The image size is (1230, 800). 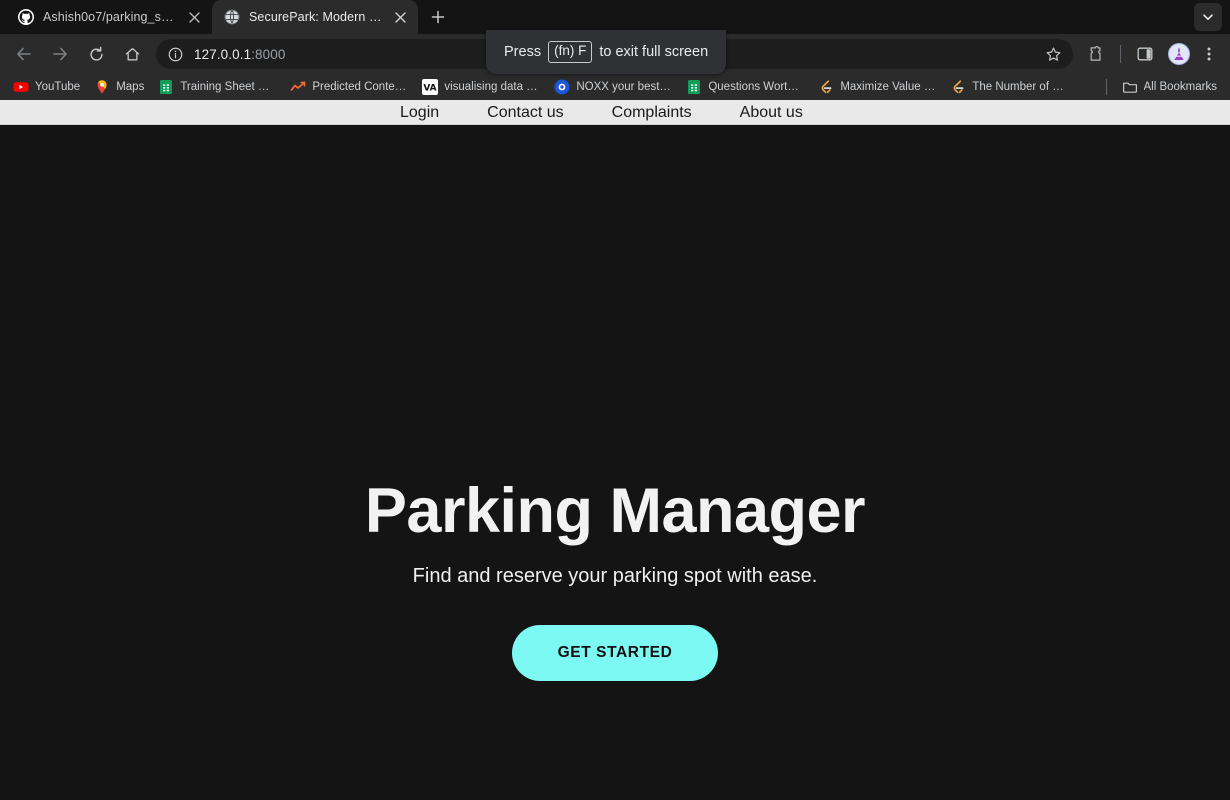 I want to click on site-navigation: Login Contact us Complaints About us, so click(x=615, y=112).